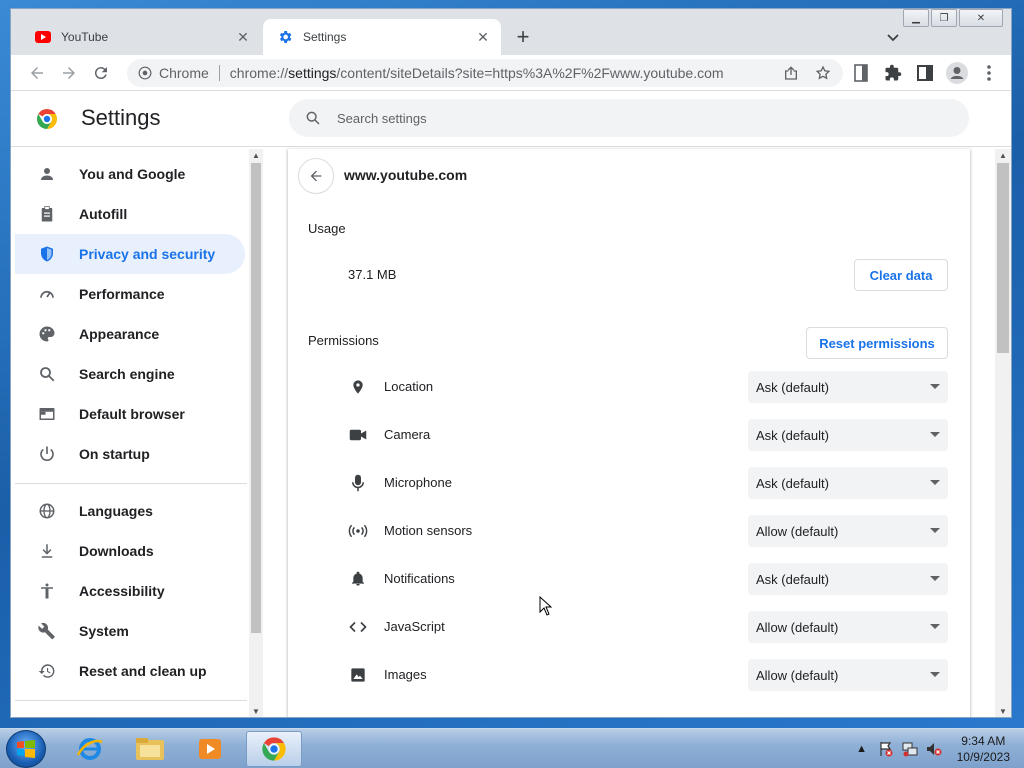 The width and height of the screenshot is (1024, 768). Describe the element at coordinates (382, 37) in the screenshot. I see `tab-settings: Settings ✕` at that location.